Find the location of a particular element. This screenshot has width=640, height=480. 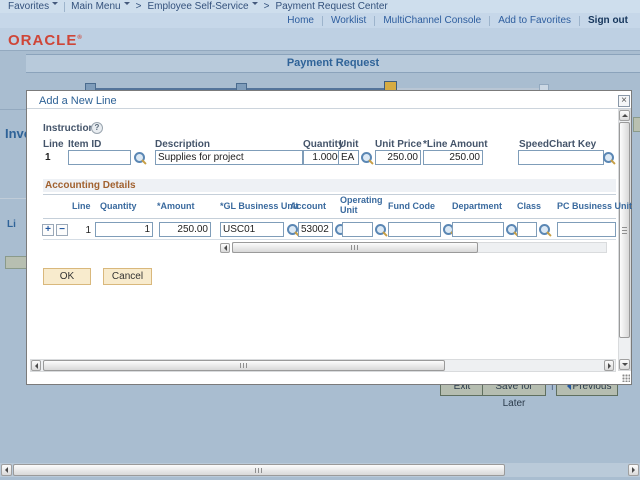

grid-top-rule is located at coordinates (329, 194).